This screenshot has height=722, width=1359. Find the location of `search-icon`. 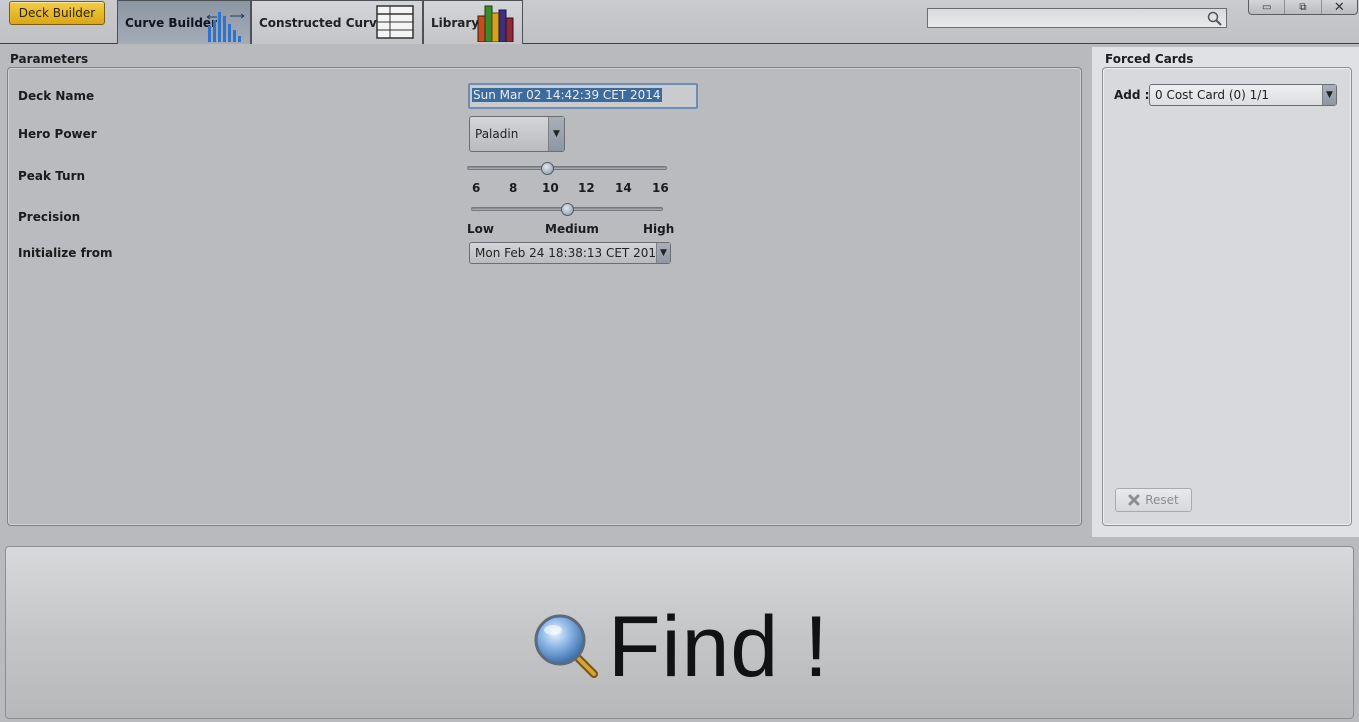

search-icon is located at coordinates (1214, 18).